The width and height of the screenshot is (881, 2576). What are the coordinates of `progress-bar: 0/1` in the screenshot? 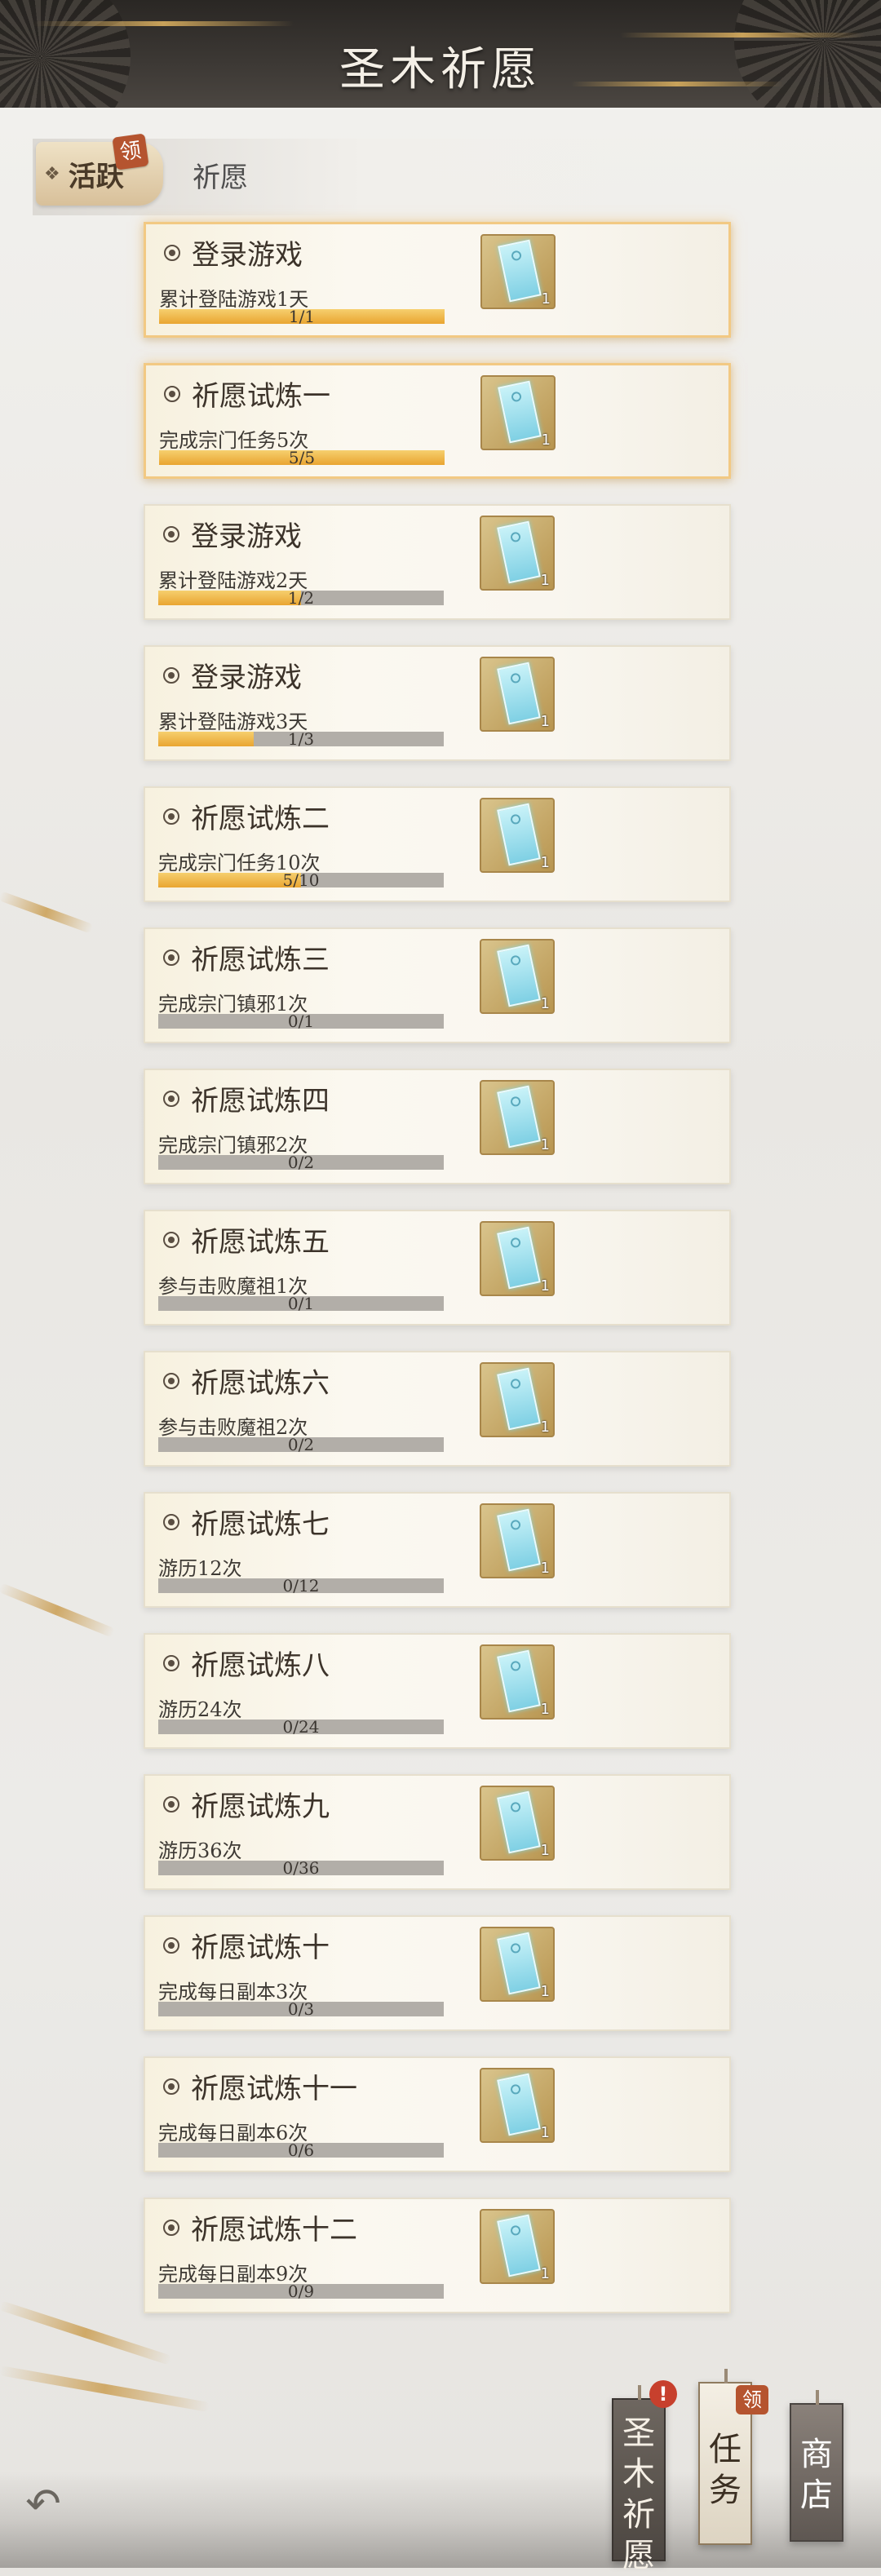 It's located at (301, 1303).